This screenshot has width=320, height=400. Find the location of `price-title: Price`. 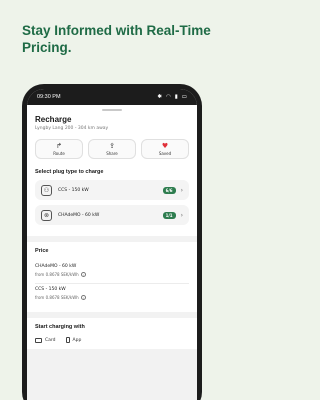

price-title: Price is located at coordinates (42, 251).